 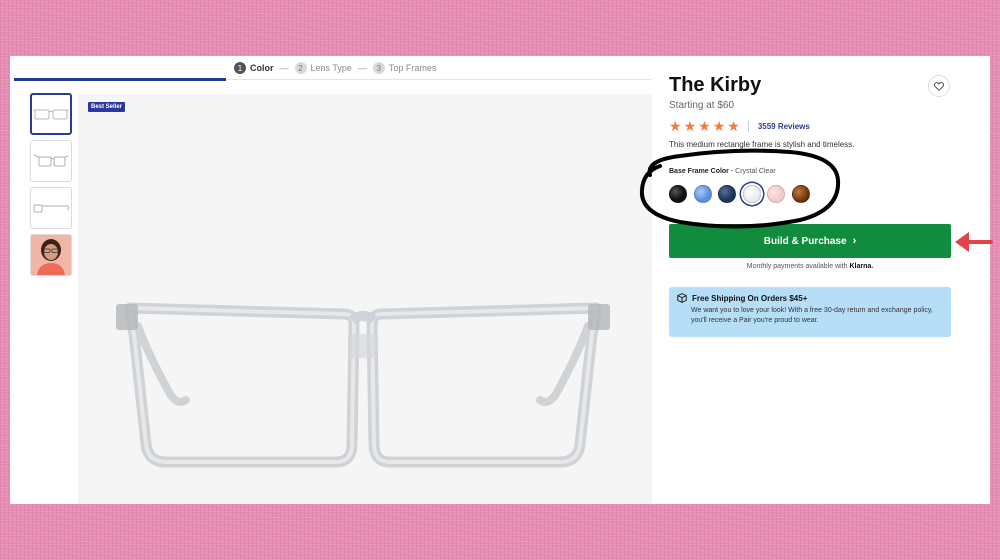 I want to click on base-frame-color-label: Base Frame Color - Crystal Clear, so click(x=722, y=171).